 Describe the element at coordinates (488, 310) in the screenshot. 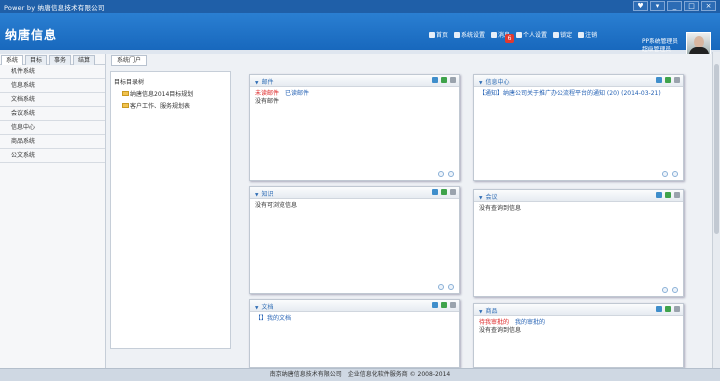

I see `portlet-title: 商品` at that location.